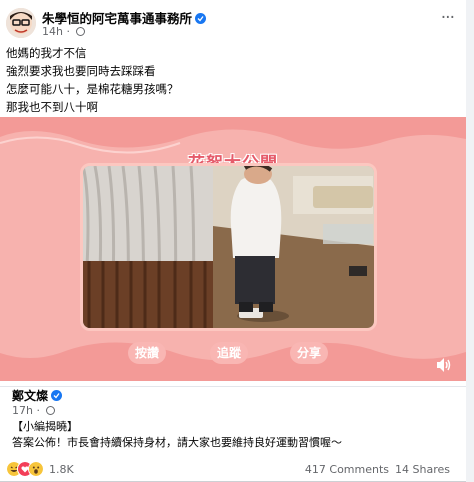 Image resolution: width=474 pixels, height=482 pixels. What do you see at coordinates (177, 435) in the screenshot?
I see `shared-text: 【小編揭曉】 答案公佈！市長會持續保持身材，請大家也要維持良好運動習慣喔～` at bounding box center [177, 435].